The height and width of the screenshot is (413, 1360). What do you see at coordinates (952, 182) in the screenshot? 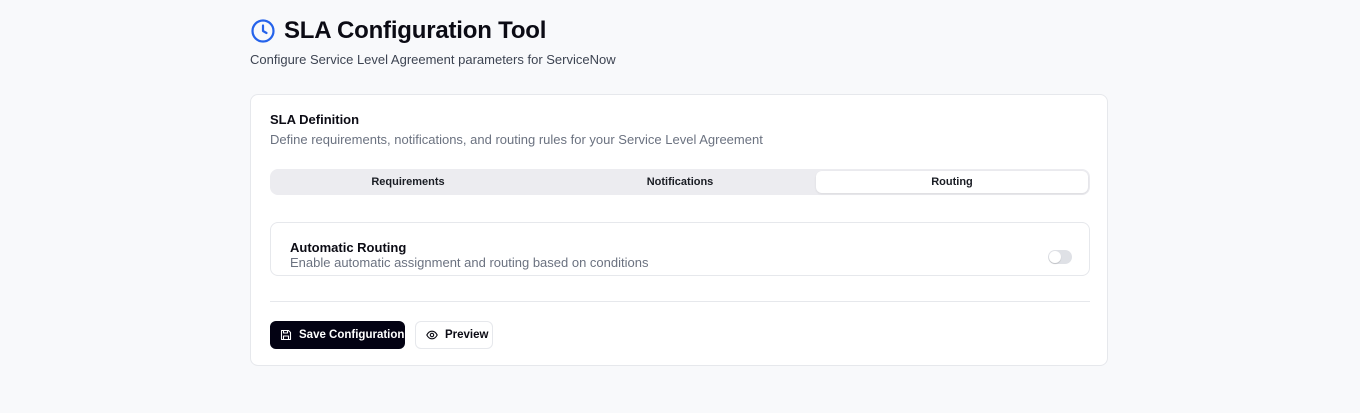
I see `tab-routing: Routing` at bounding box center [952, 182].